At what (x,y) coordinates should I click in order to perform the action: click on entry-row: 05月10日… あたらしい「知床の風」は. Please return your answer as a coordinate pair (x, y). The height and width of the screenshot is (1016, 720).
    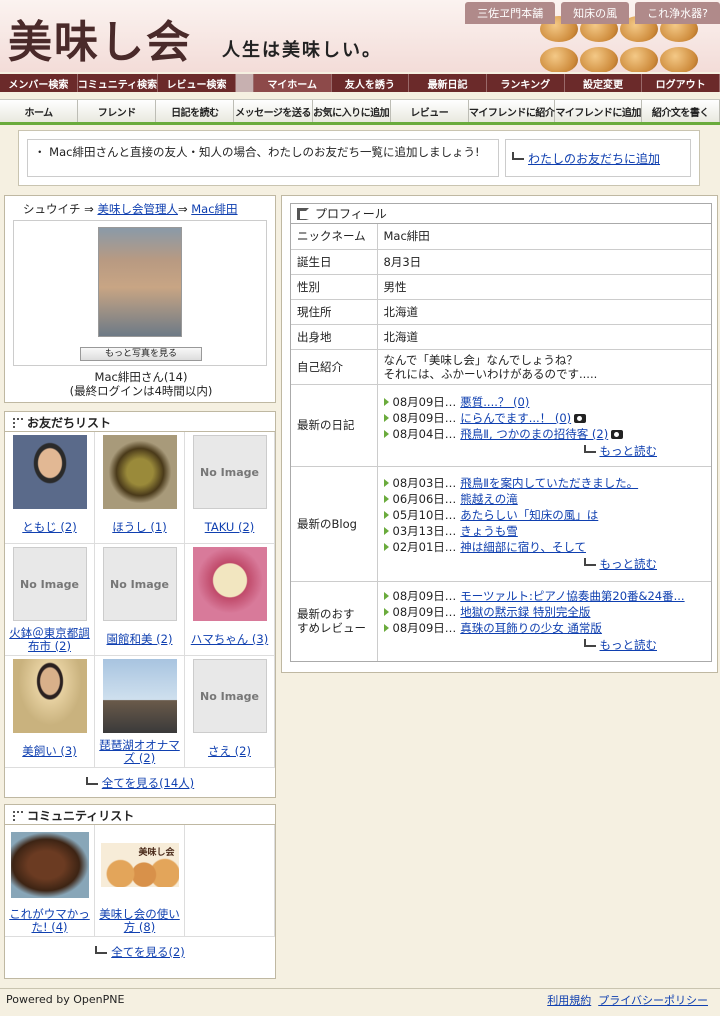
    Looking at the image, I should click on (544, 515).